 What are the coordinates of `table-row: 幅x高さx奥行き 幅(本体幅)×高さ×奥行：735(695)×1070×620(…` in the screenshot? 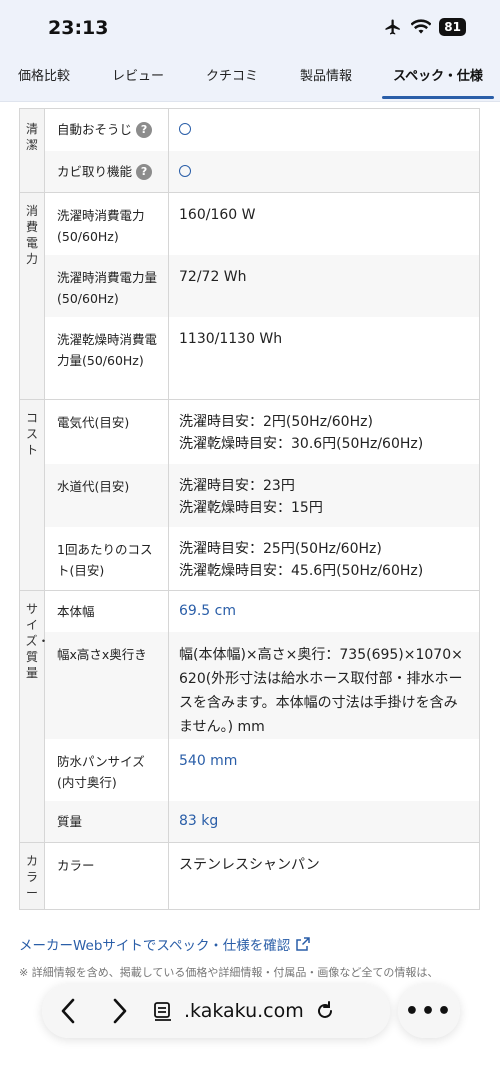 It's located at (262, 685).